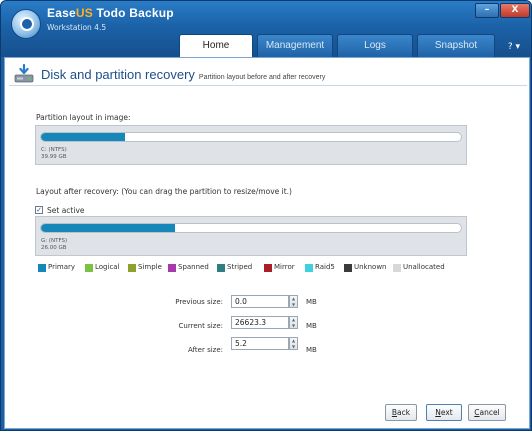  What do you see at coordinates (83, 137) in the screenshot?
I see `partition-c-segment` at bounding box center [83, 137].